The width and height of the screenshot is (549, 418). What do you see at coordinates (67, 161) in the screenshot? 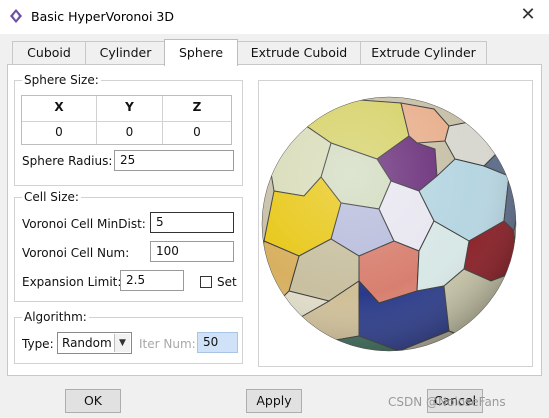
I see `sphere-radius-label: Sphere Radius:` at bounding box center [67, 161].